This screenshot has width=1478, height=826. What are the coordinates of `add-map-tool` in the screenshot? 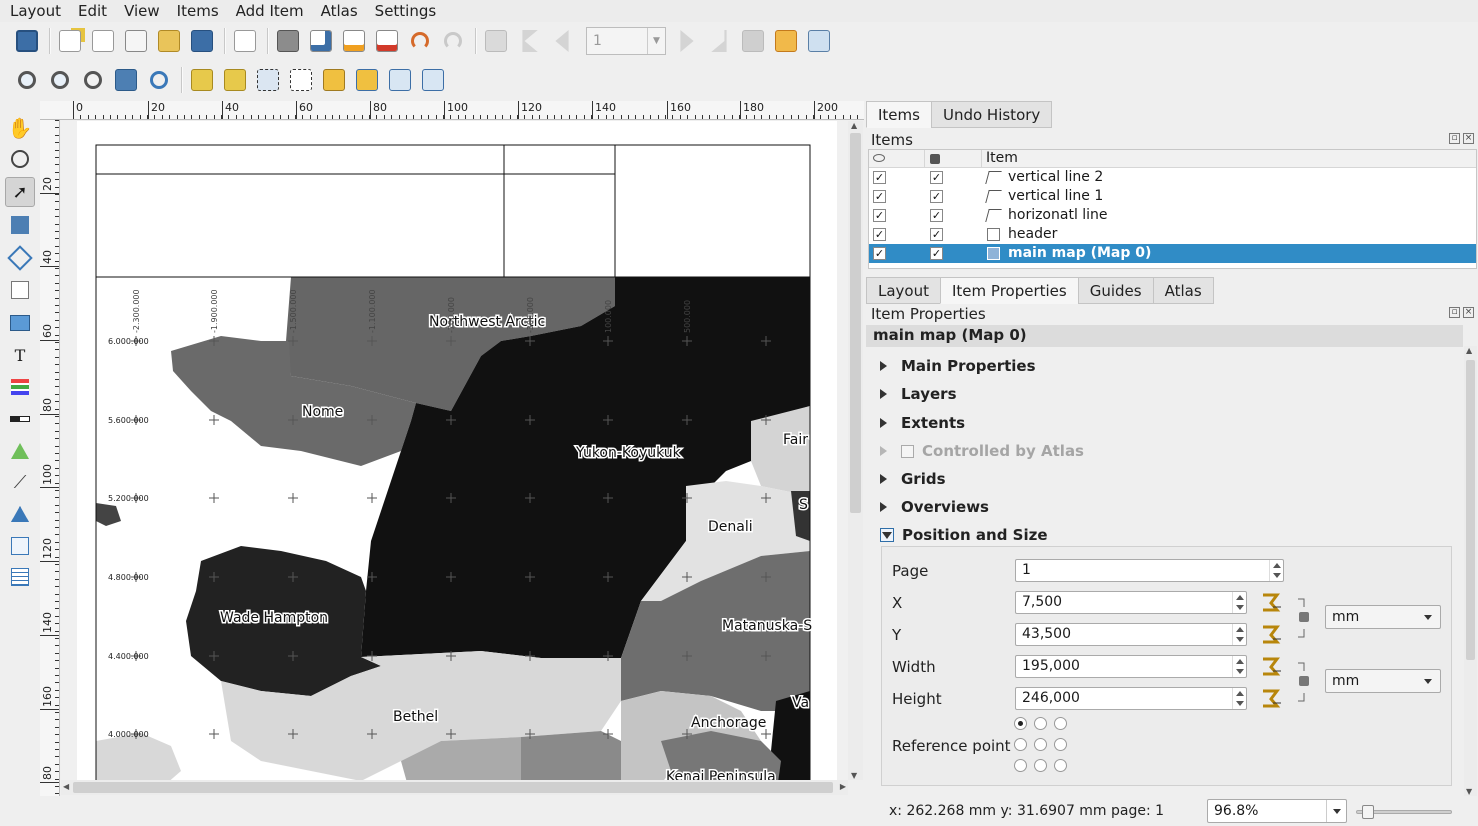 It's located at (20, 290).